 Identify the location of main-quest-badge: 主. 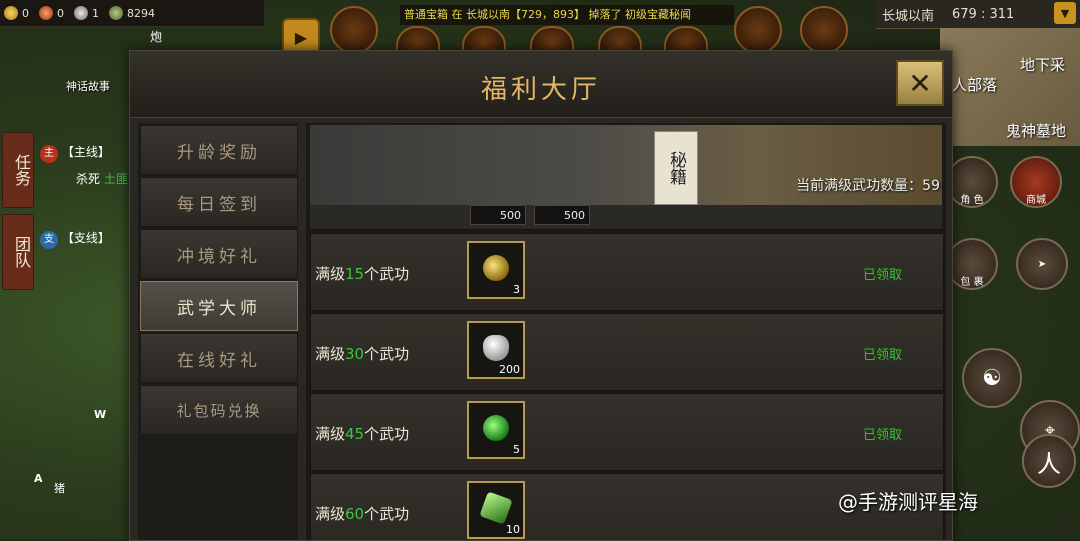
(49, 154).